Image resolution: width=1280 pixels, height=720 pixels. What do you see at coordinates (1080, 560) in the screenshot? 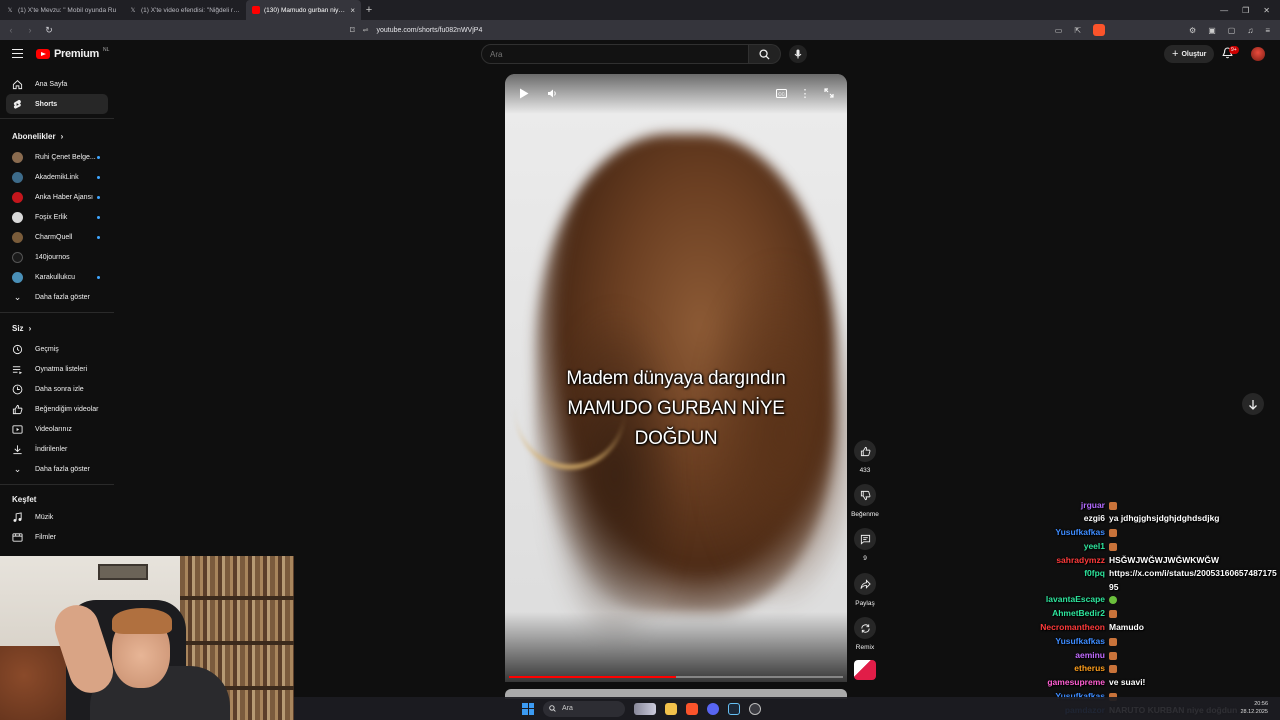
I see `chat-username: sahradymzz` at bounding box center [1080, 560].